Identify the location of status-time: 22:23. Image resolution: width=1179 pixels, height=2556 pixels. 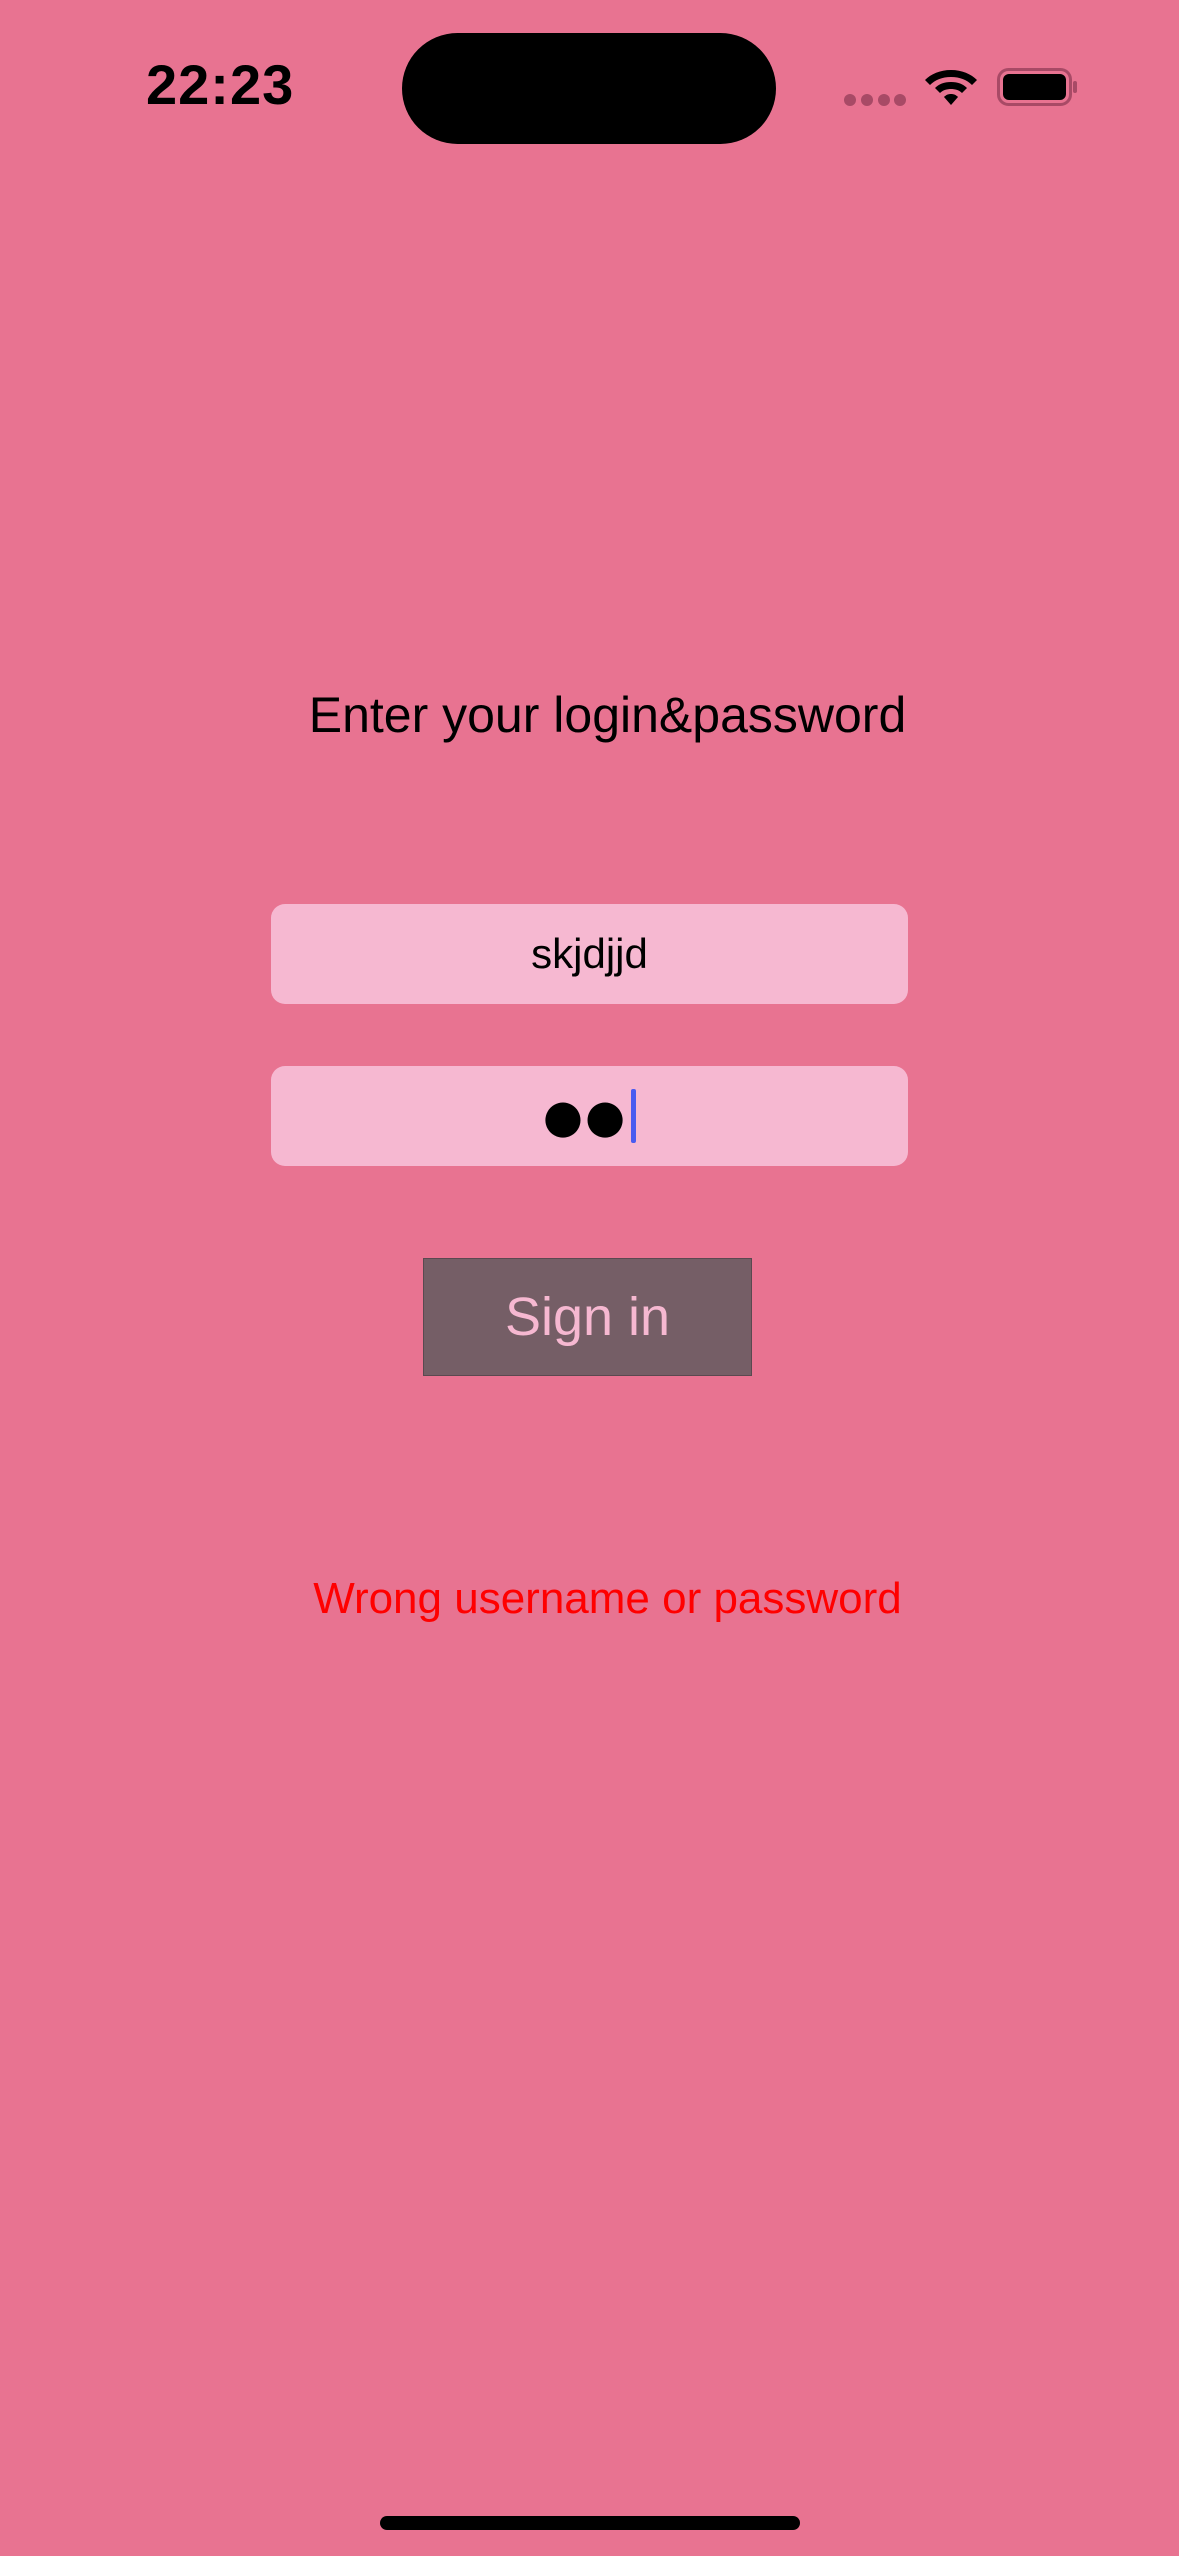
(220, 84).